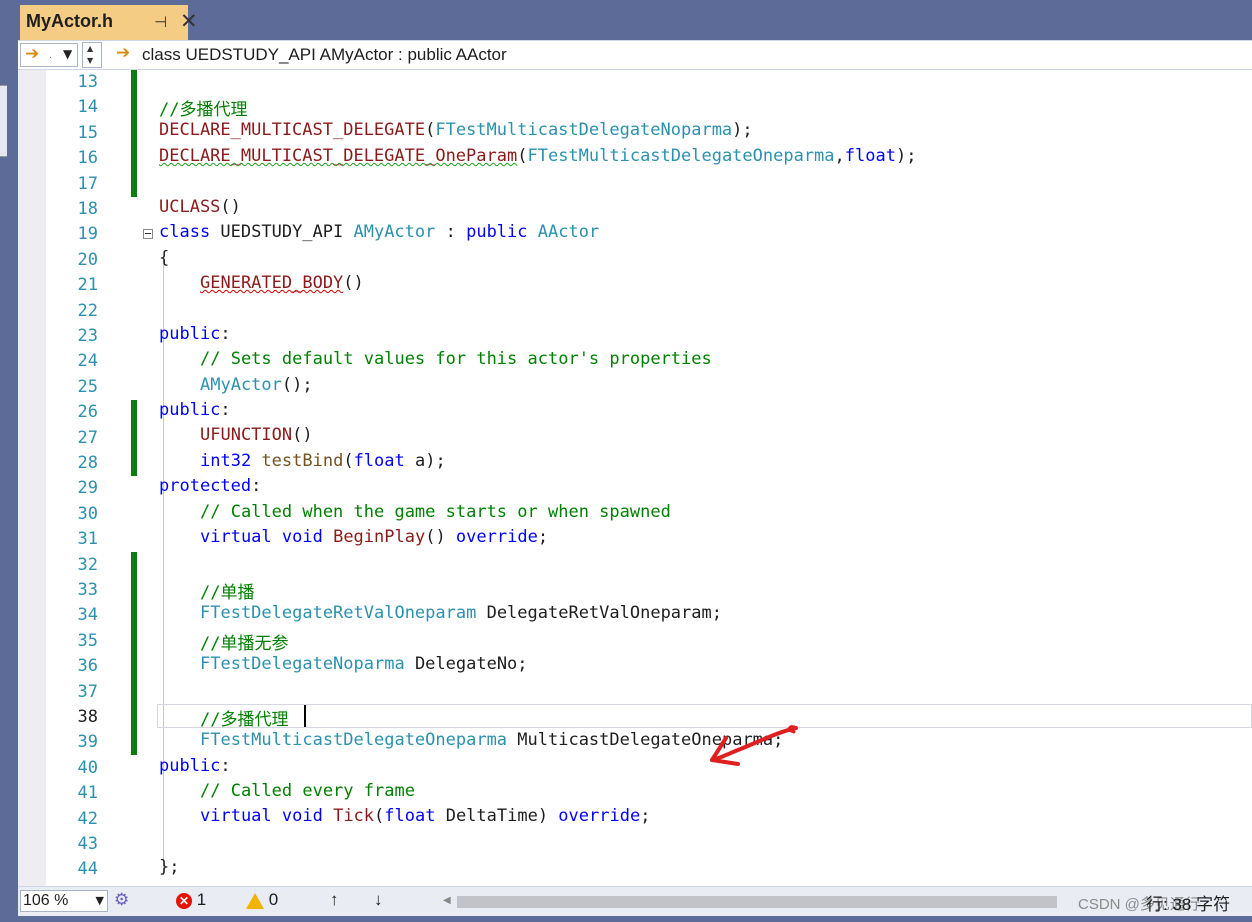 The width and height of the screenshot is (1252, 922). Describe the element at coordinates (87, 183) in the screenshot. I see `line-number: 17` at that location.